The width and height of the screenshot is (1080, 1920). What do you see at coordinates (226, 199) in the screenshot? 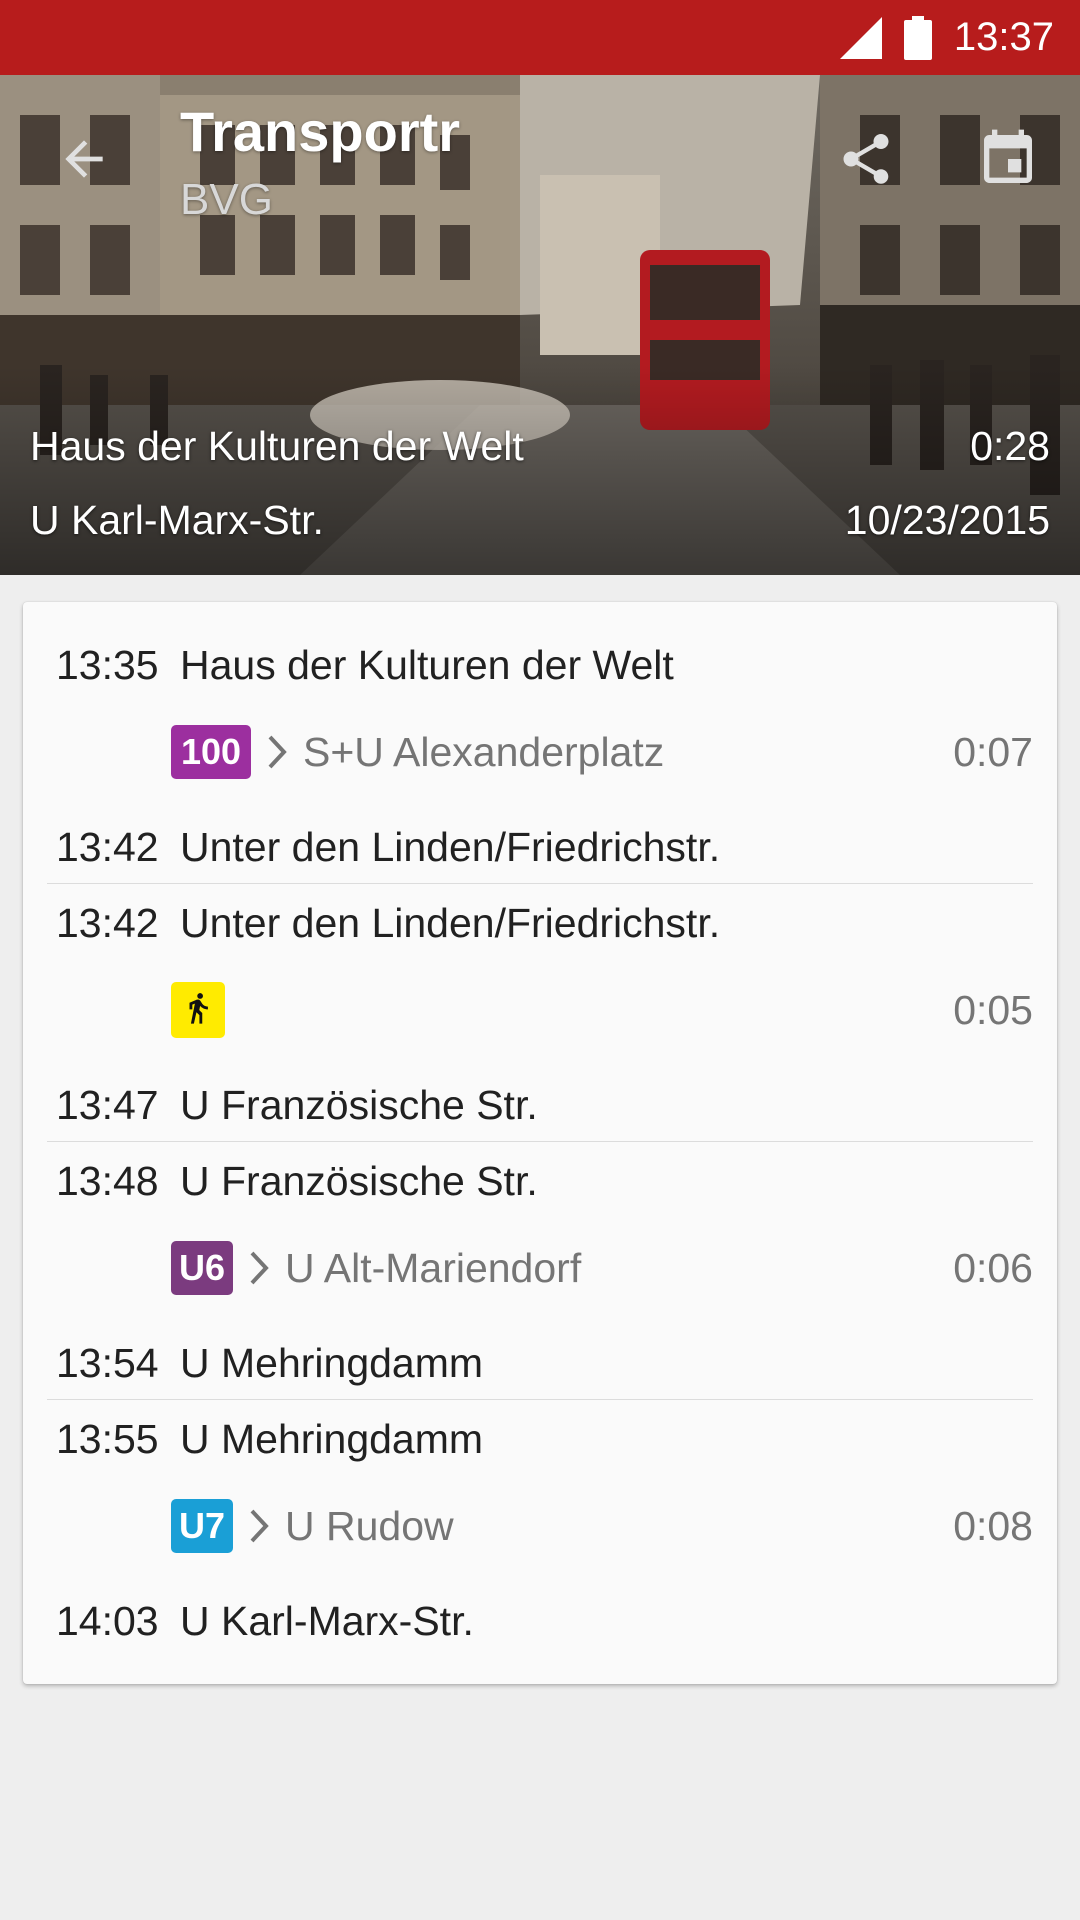
I see `network-subtitle: BVG` at bounding box center [226, 199].